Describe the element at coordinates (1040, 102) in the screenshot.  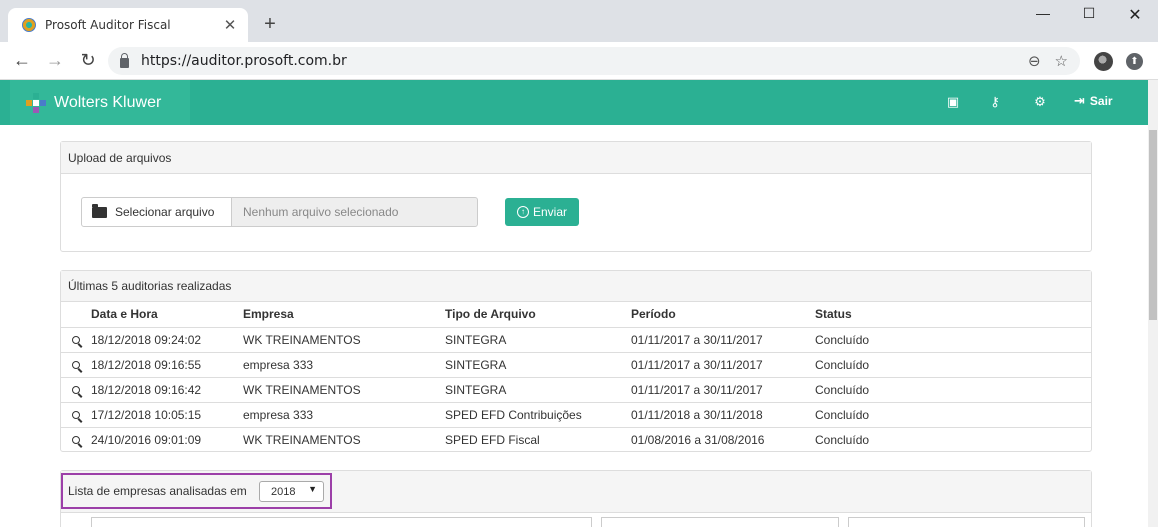
I see `gear-icon: ⚙` at that location.